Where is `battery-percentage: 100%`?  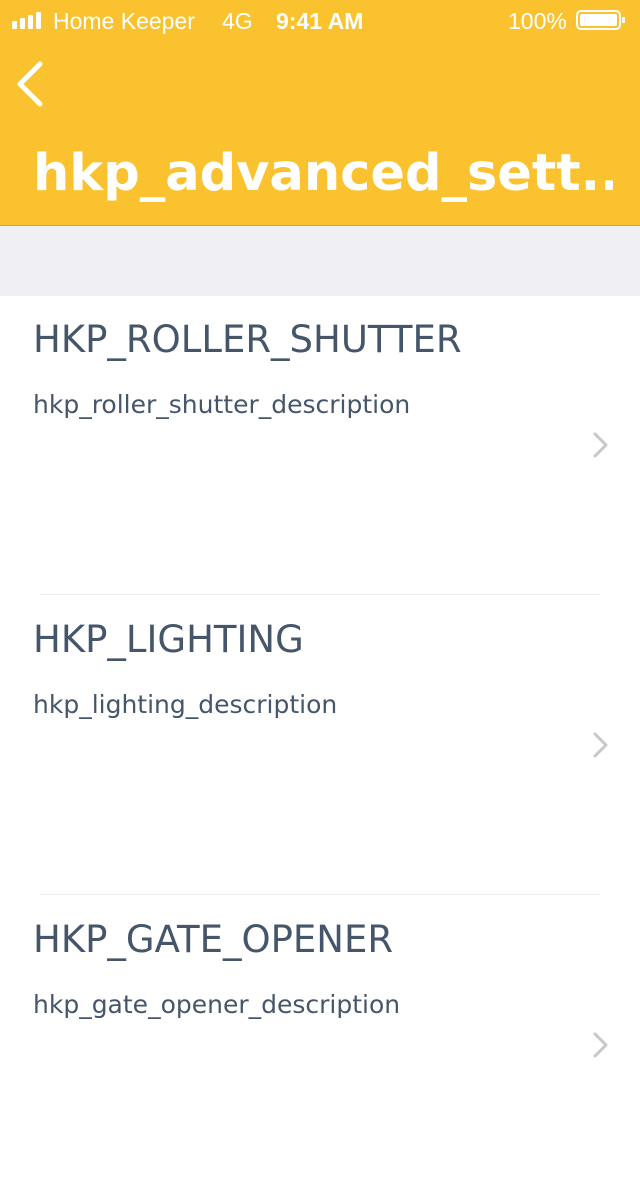 battery-percentage: 100% is located at coordinates (537, 21).